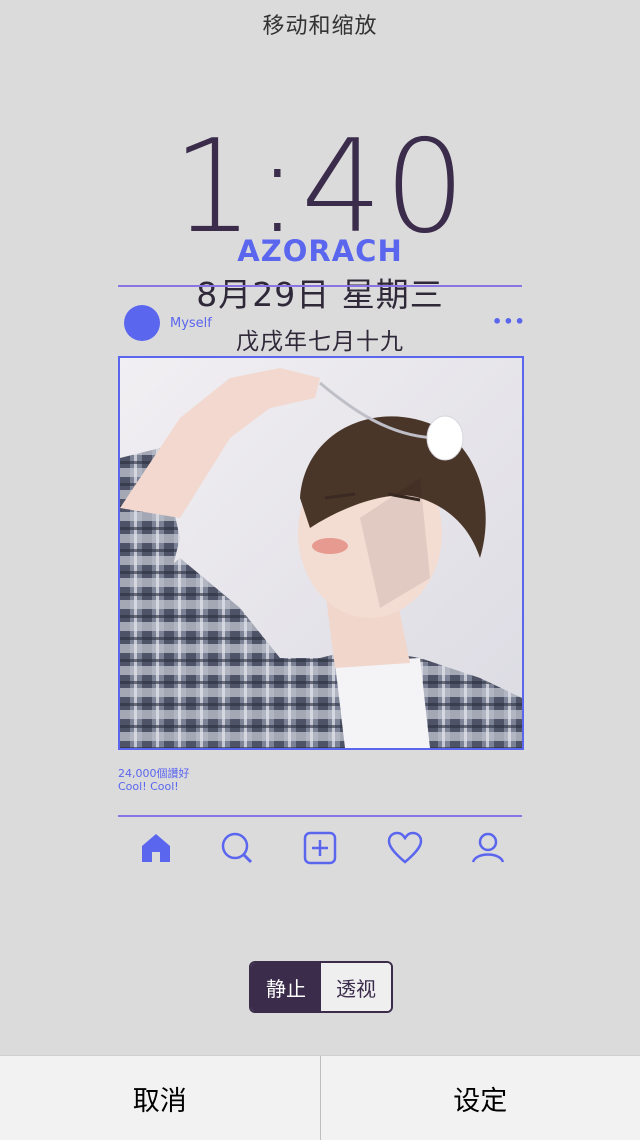 The image size is (640, 1140). What do you see at coordinates (320, 292) in the screenshot?
I see `lockscreen-date: 8月29日 星期三` at bounding box center [320, 292].